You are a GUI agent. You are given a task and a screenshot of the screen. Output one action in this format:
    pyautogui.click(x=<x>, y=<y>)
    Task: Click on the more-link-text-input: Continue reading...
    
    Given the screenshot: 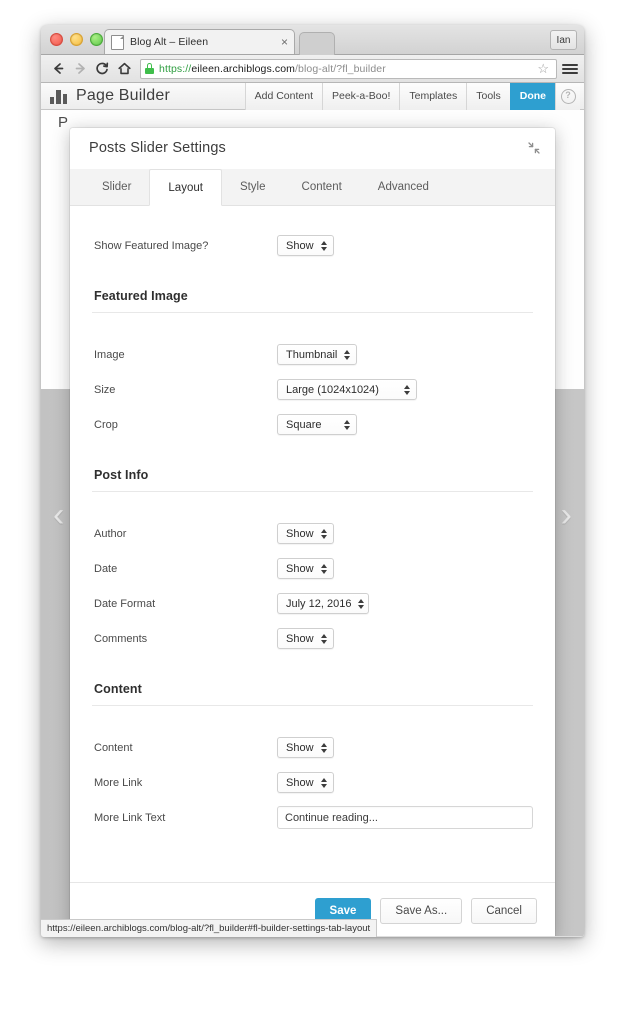 What is the action you would take?
    pyautogui.click(x=405, y=817)
    